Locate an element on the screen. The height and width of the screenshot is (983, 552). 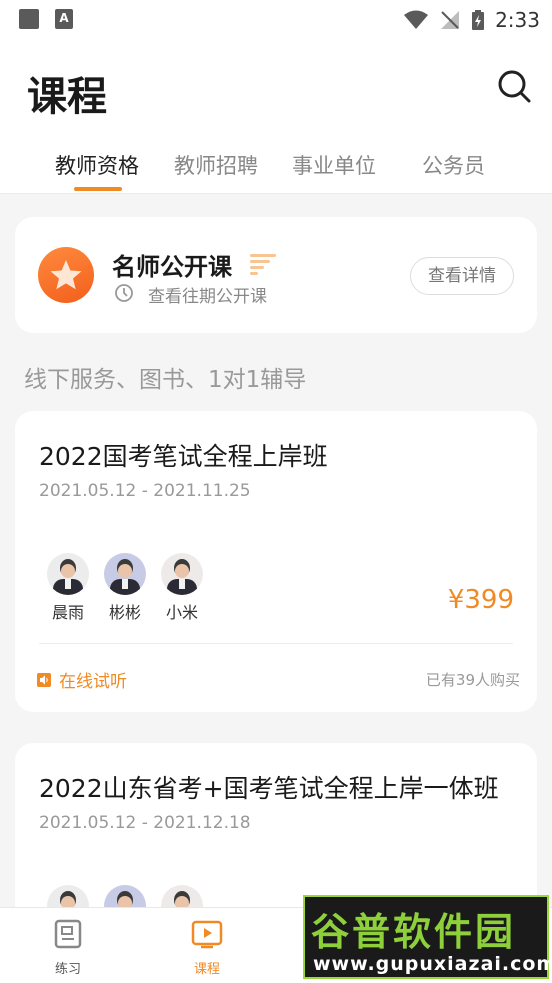
no-signal-icon is located at coordinates (450, 20).